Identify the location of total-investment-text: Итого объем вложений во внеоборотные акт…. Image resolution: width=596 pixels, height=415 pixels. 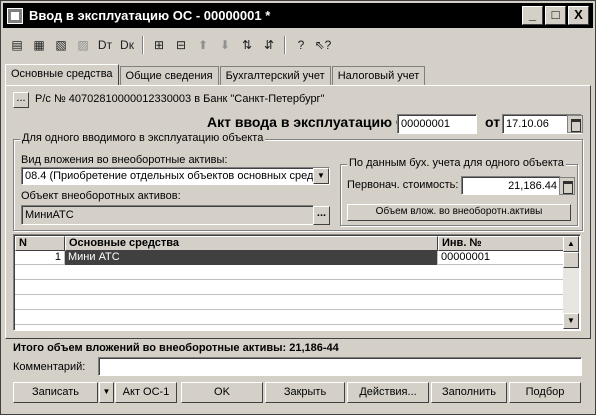
(176, 348).